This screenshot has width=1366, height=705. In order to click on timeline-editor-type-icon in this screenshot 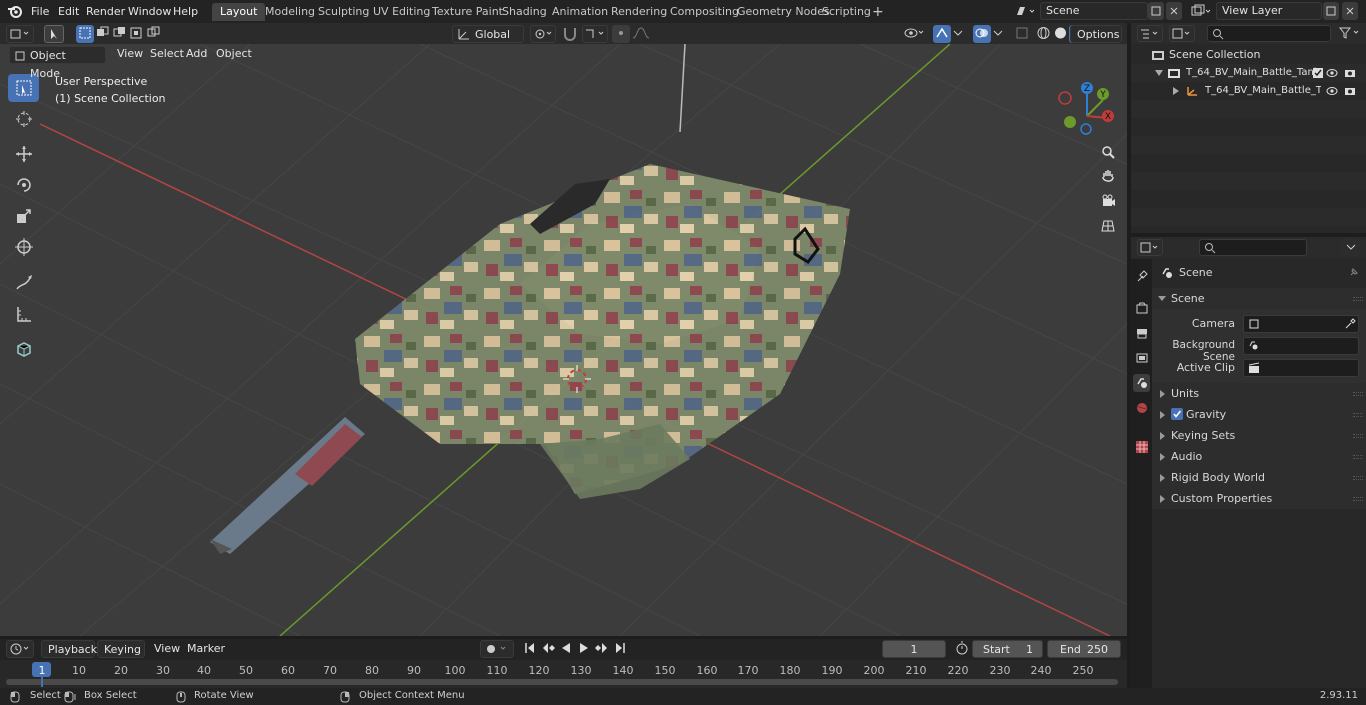, I will do `click(20, 649)`.